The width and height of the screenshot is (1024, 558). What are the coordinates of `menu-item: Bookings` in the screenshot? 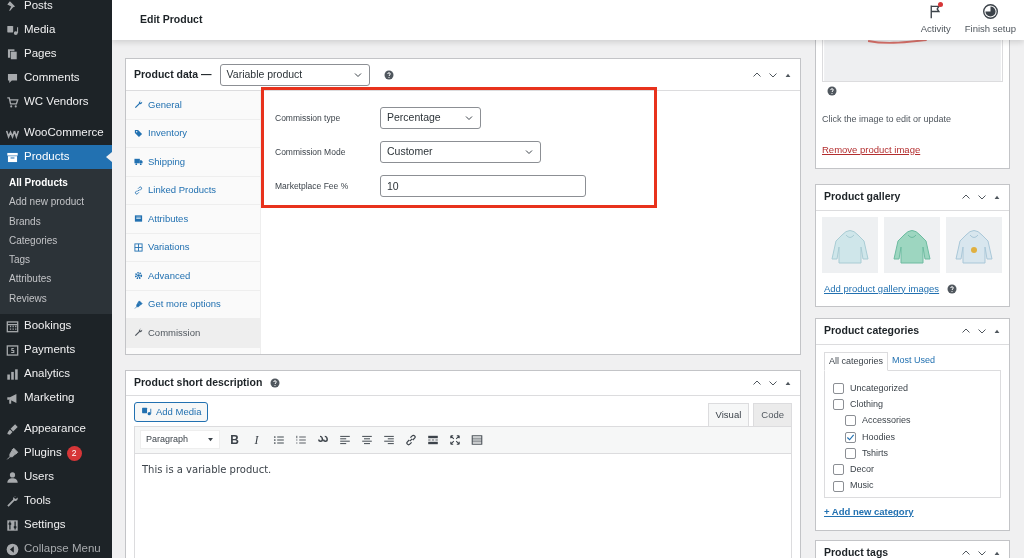 It's located at (56, 326).